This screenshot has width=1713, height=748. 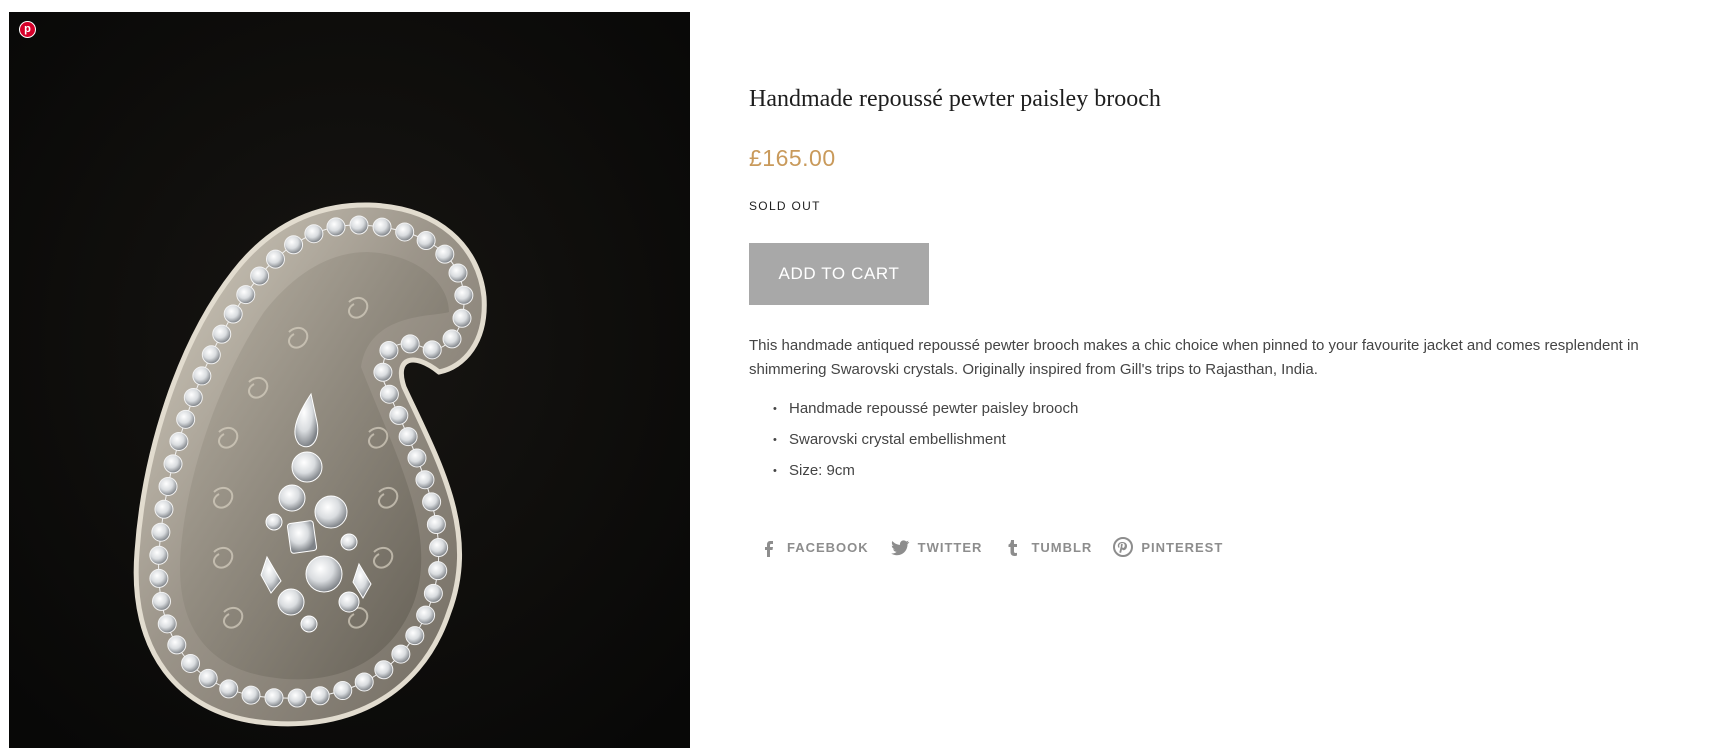 I want to click on share-pinterest-link: PINTEREST, so click(x=1168, y=547).